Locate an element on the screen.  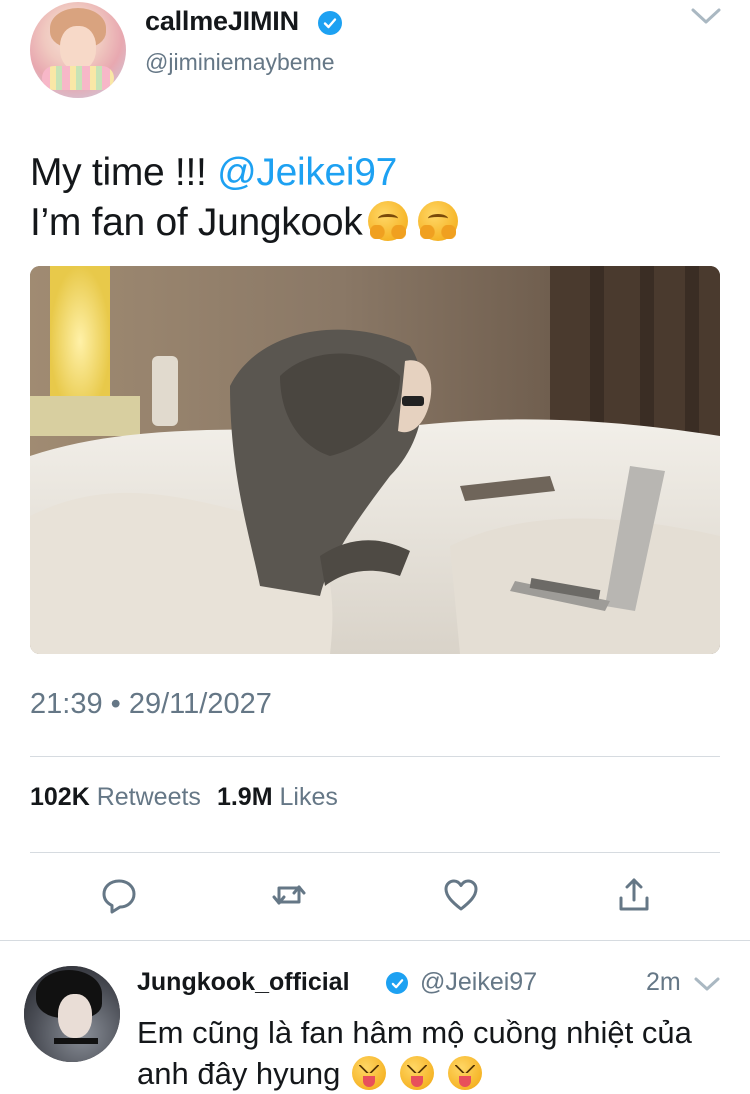
reply-author-handle: @Jeikei97 is located at coordinates (478, 982).